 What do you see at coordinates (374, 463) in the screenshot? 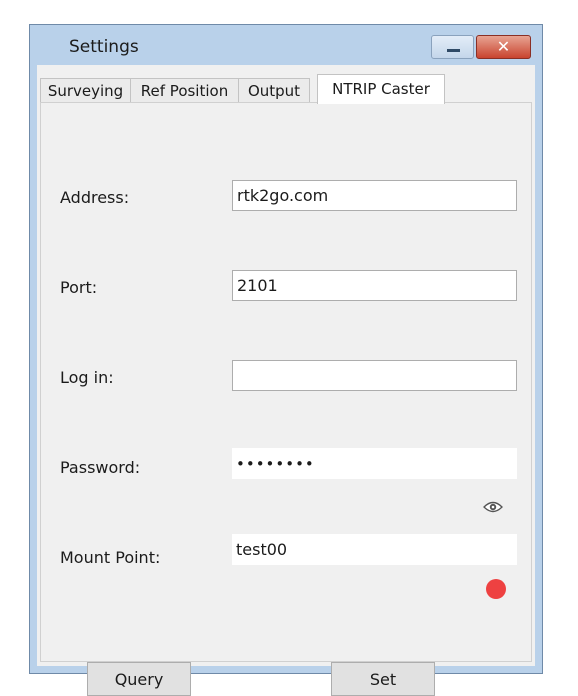
I see `password-field` at bounding box center [374, 463].